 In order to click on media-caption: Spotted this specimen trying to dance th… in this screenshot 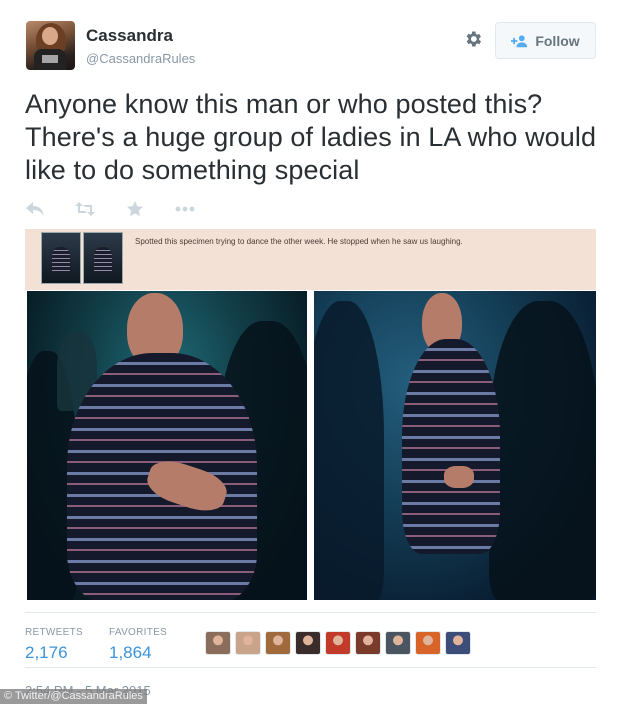, I will do `click(299, 241)`.